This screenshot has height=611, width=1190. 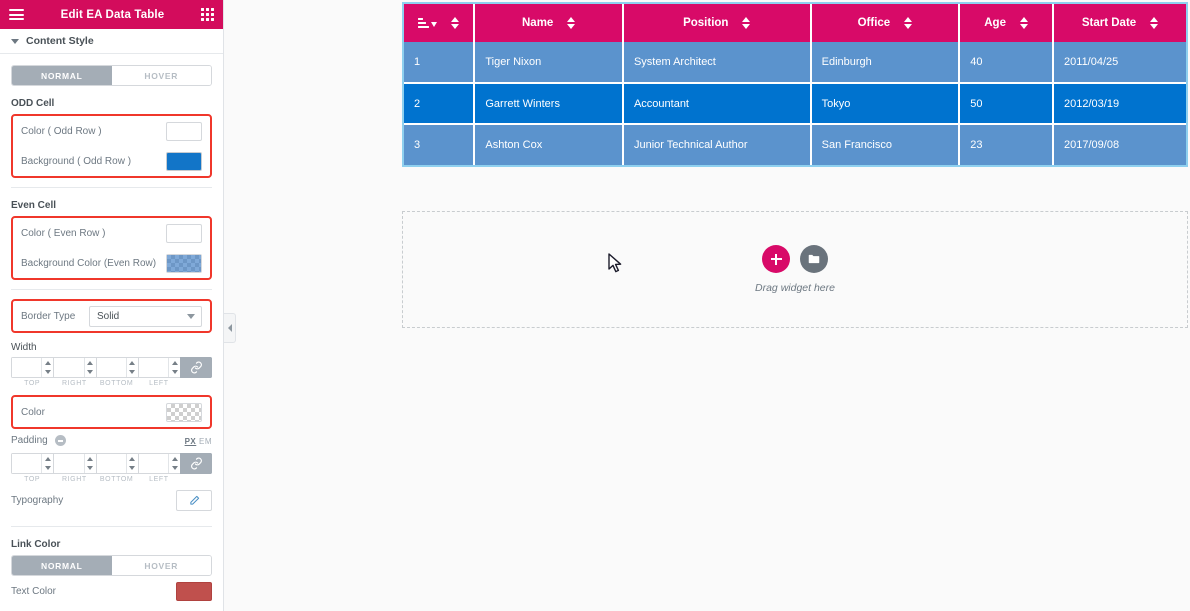 I want to click on tab-hover: HOVER, so click(x=161, y=75).